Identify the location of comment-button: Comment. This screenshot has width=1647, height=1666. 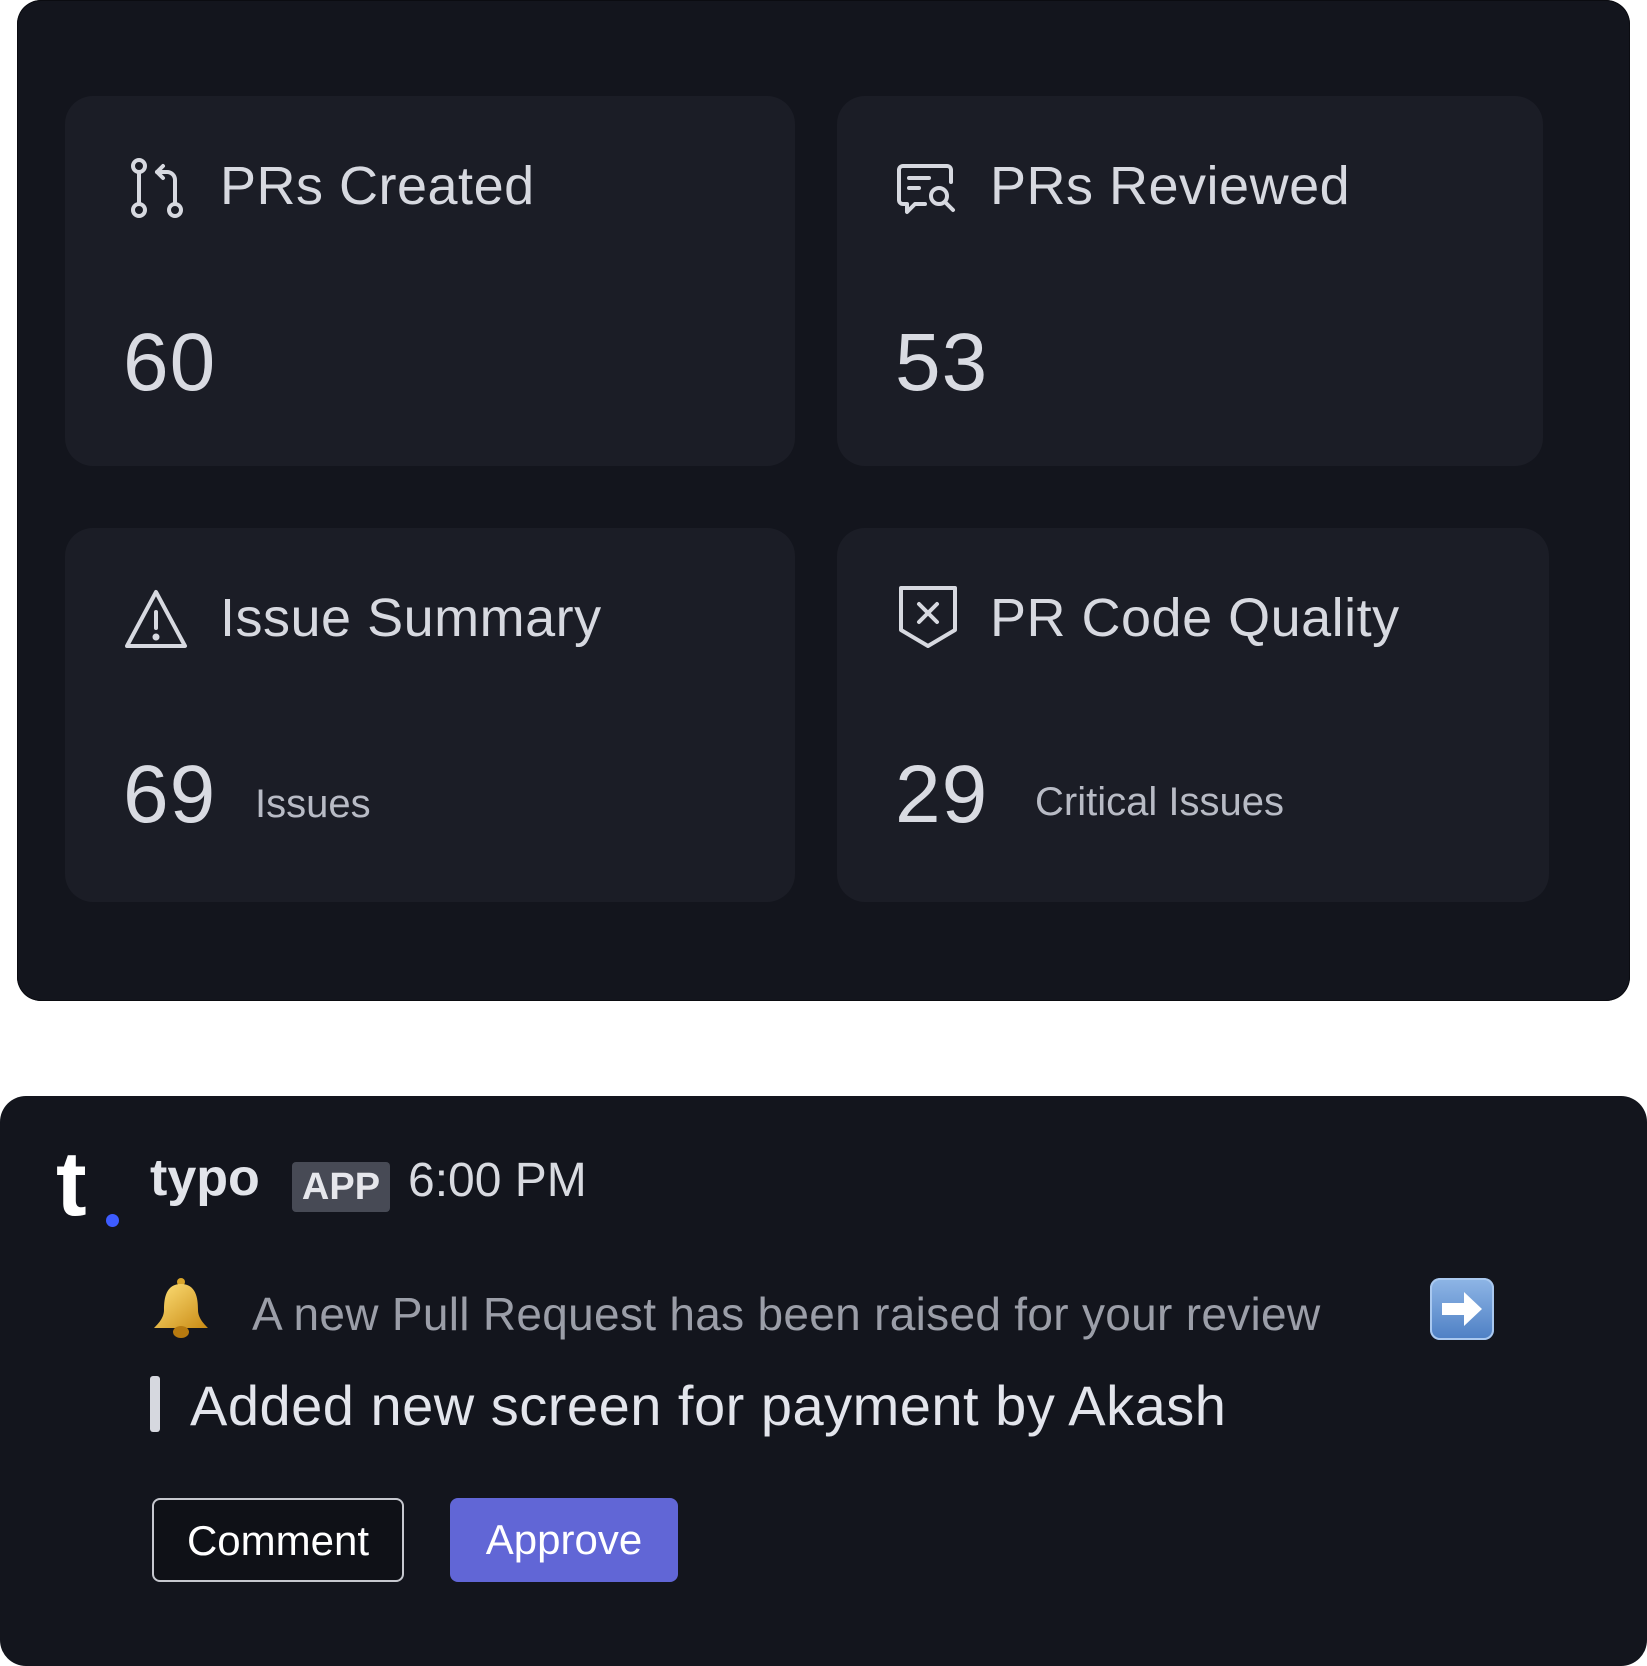
(278, 1540).